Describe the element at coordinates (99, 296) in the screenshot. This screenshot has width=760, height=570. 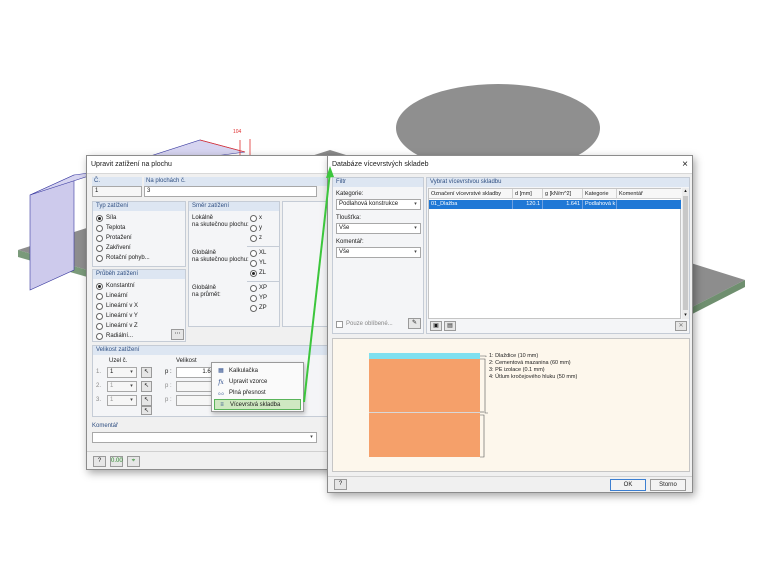
I see `radio-dist-linear` at that location.